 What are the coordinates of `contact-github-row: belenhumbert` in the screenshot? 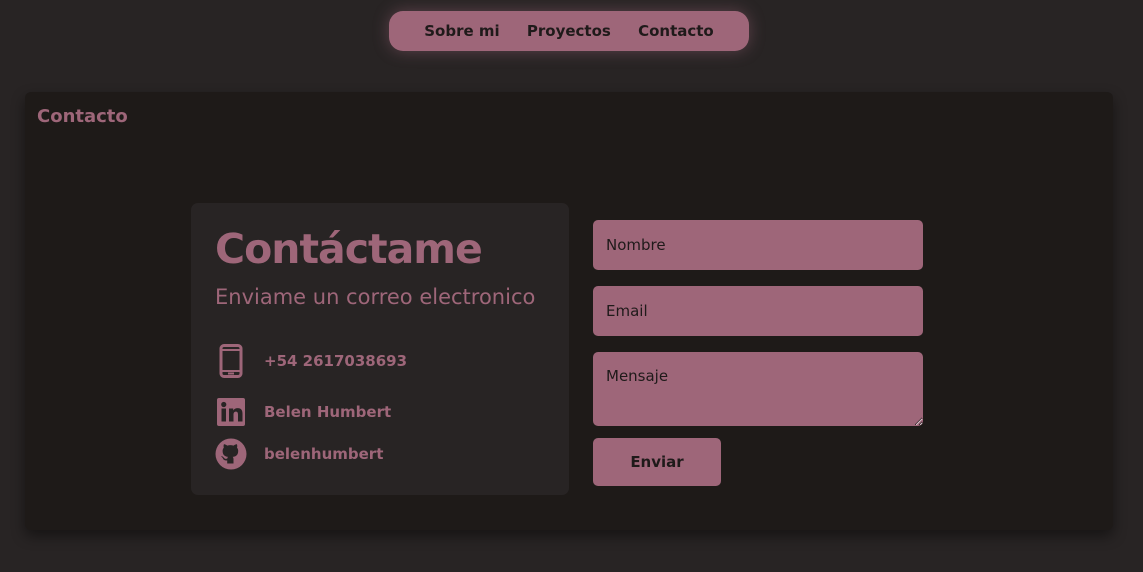 It's located at (299, 454).